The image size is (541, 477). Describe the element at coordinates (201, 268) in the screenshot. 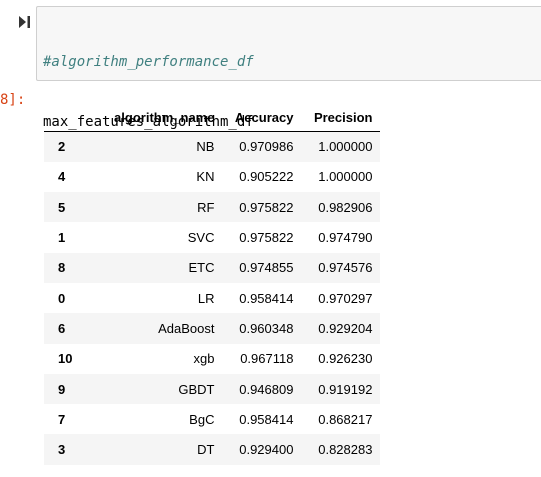

I see `cell-algorithm-name: ETC` at that location.